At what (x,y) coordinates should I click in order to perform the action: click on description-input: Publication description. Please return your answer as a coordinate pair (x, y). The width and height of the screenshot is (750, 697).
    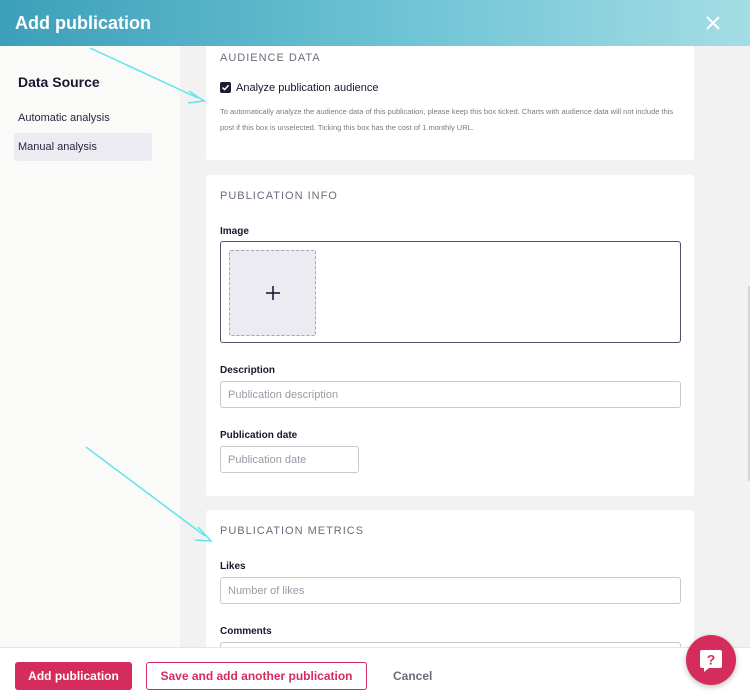
    Looking at the image, I should click on (450, 394).